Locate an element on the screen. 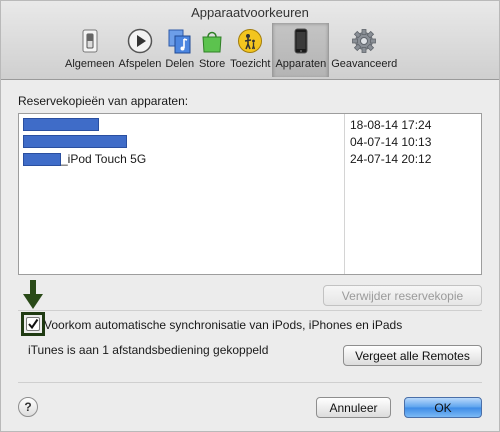 The width and height of the screenshot is (500, 432). prevent-sync-checkbox is located at coordinates (33, 324).